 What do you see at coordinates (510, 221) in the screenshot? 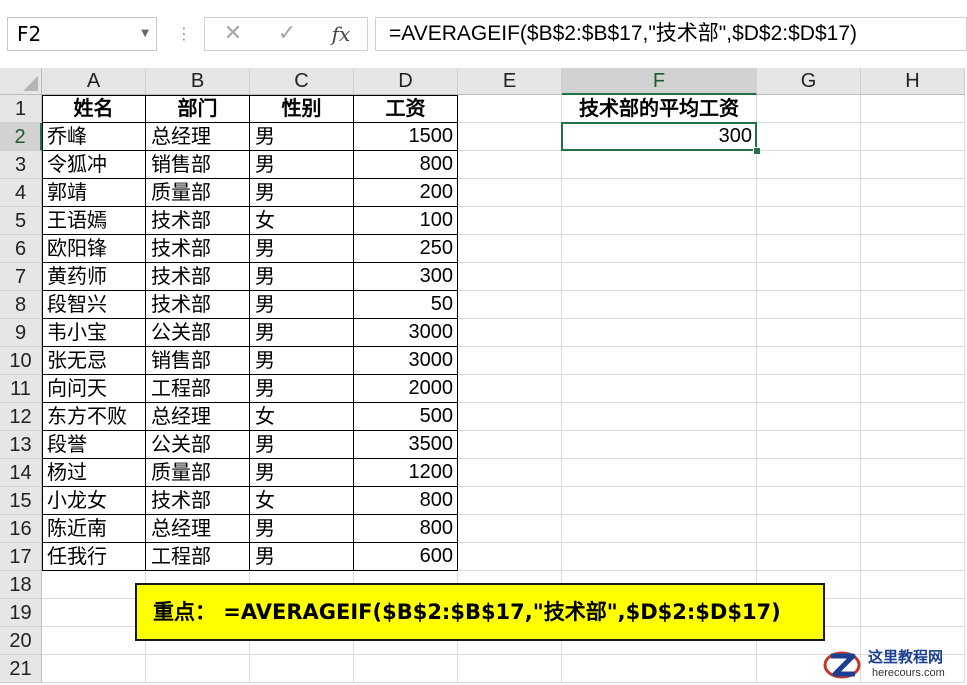
I see `cell-e5` at bounding box center [510, 221].